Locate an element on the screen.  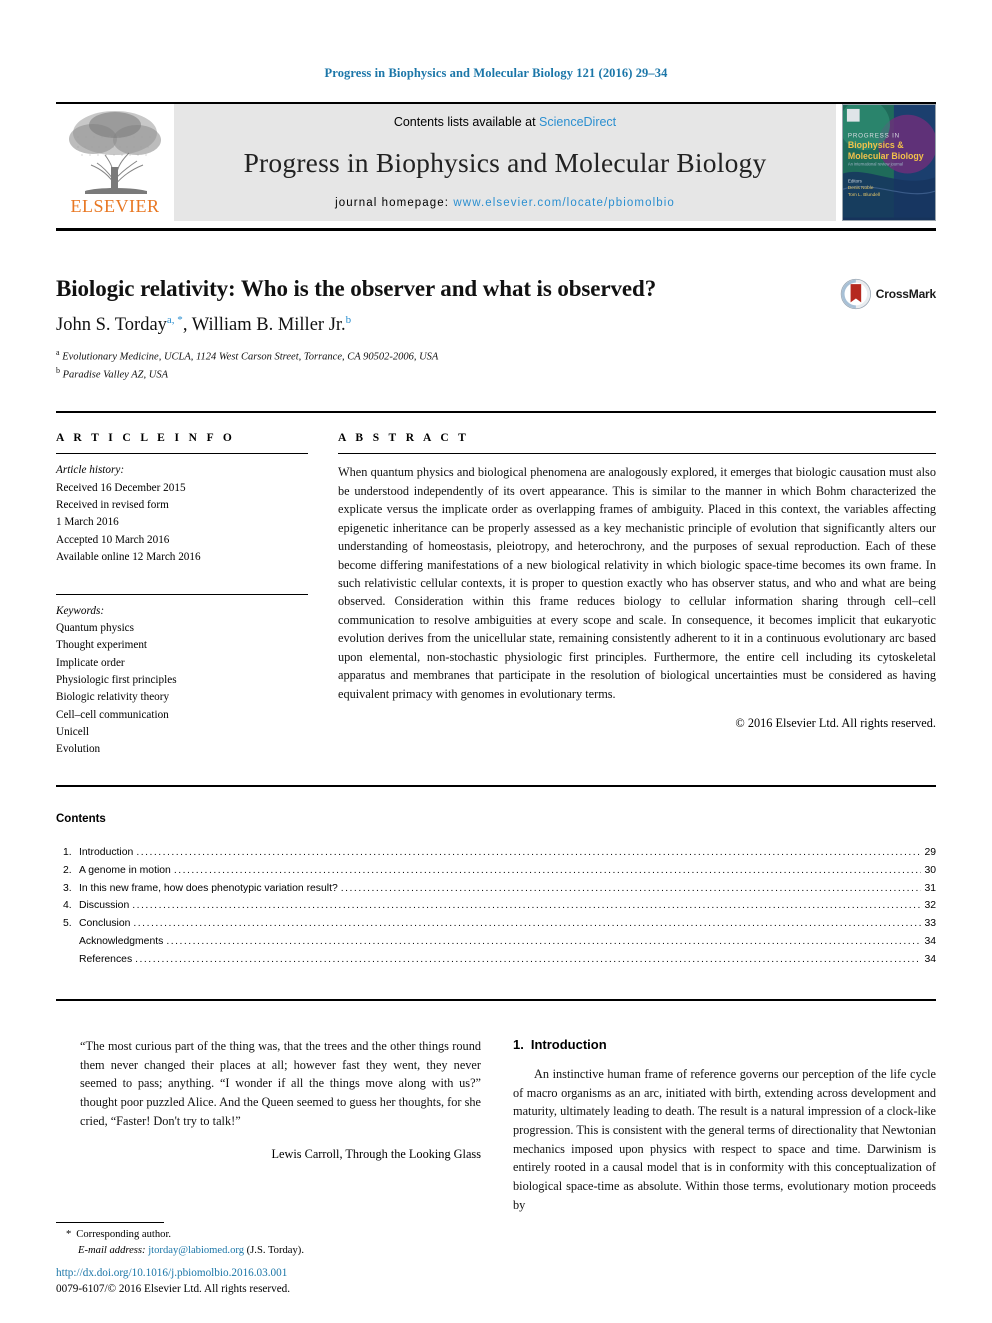
info-section-top-rule is located at coordinates (496, 412).